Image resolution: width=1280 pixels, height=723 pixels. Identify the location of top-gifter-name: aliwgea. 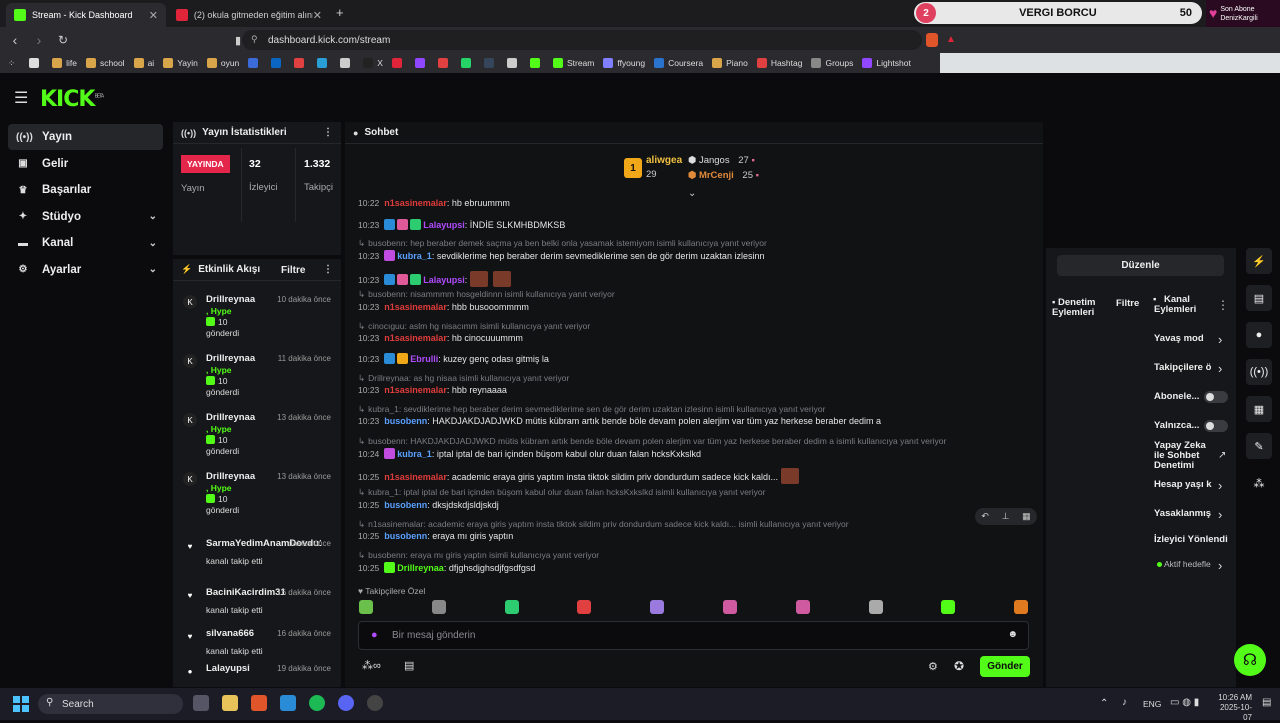
(664, 160).